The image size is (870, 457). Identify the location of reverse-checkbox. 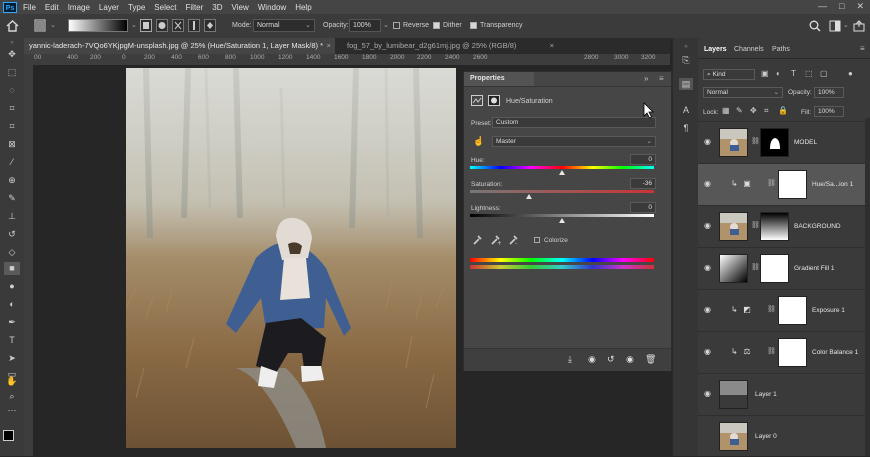
(396, 25).